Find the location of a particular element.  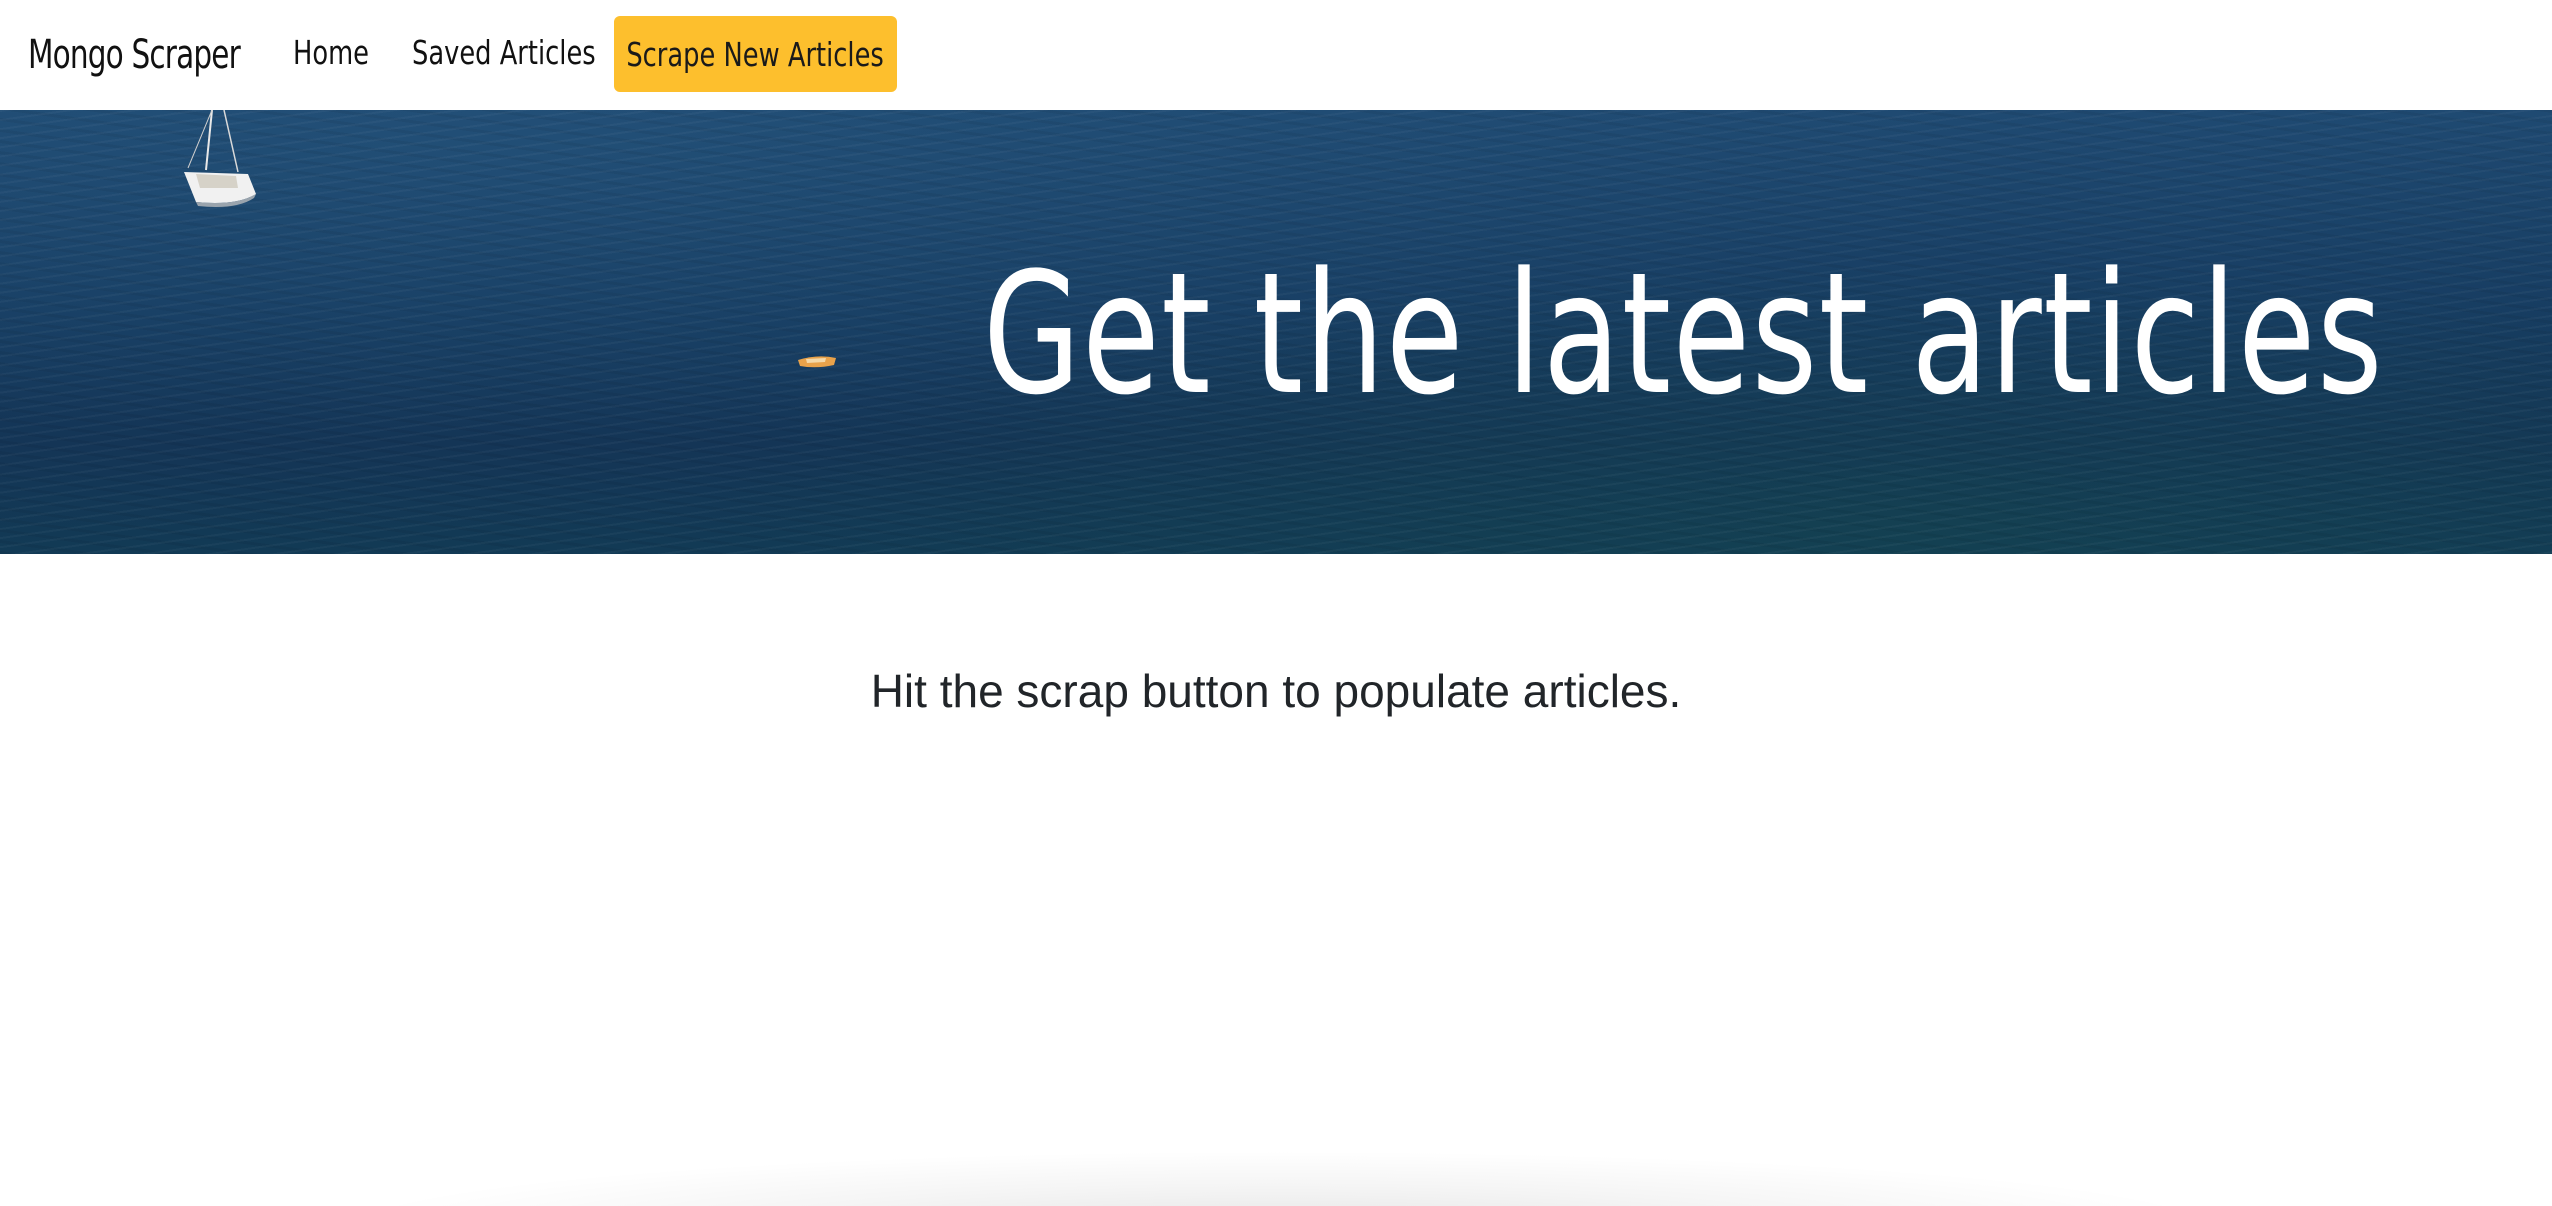

scrape-new-articles-button: Scrape New Articles is located at coordinates (755, 54).